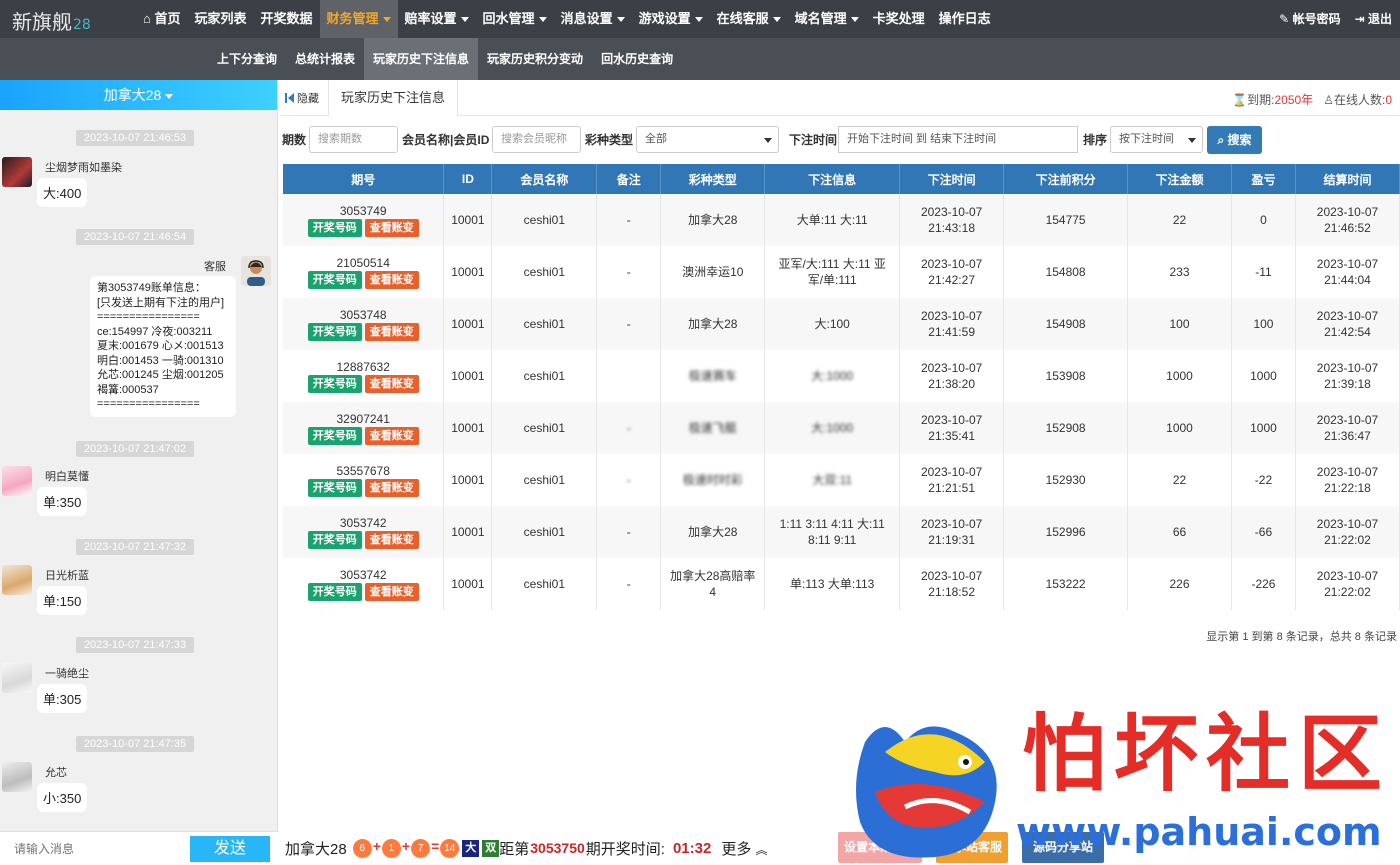  I want to click on message-username: 日光析蓝, so click(67, 576).